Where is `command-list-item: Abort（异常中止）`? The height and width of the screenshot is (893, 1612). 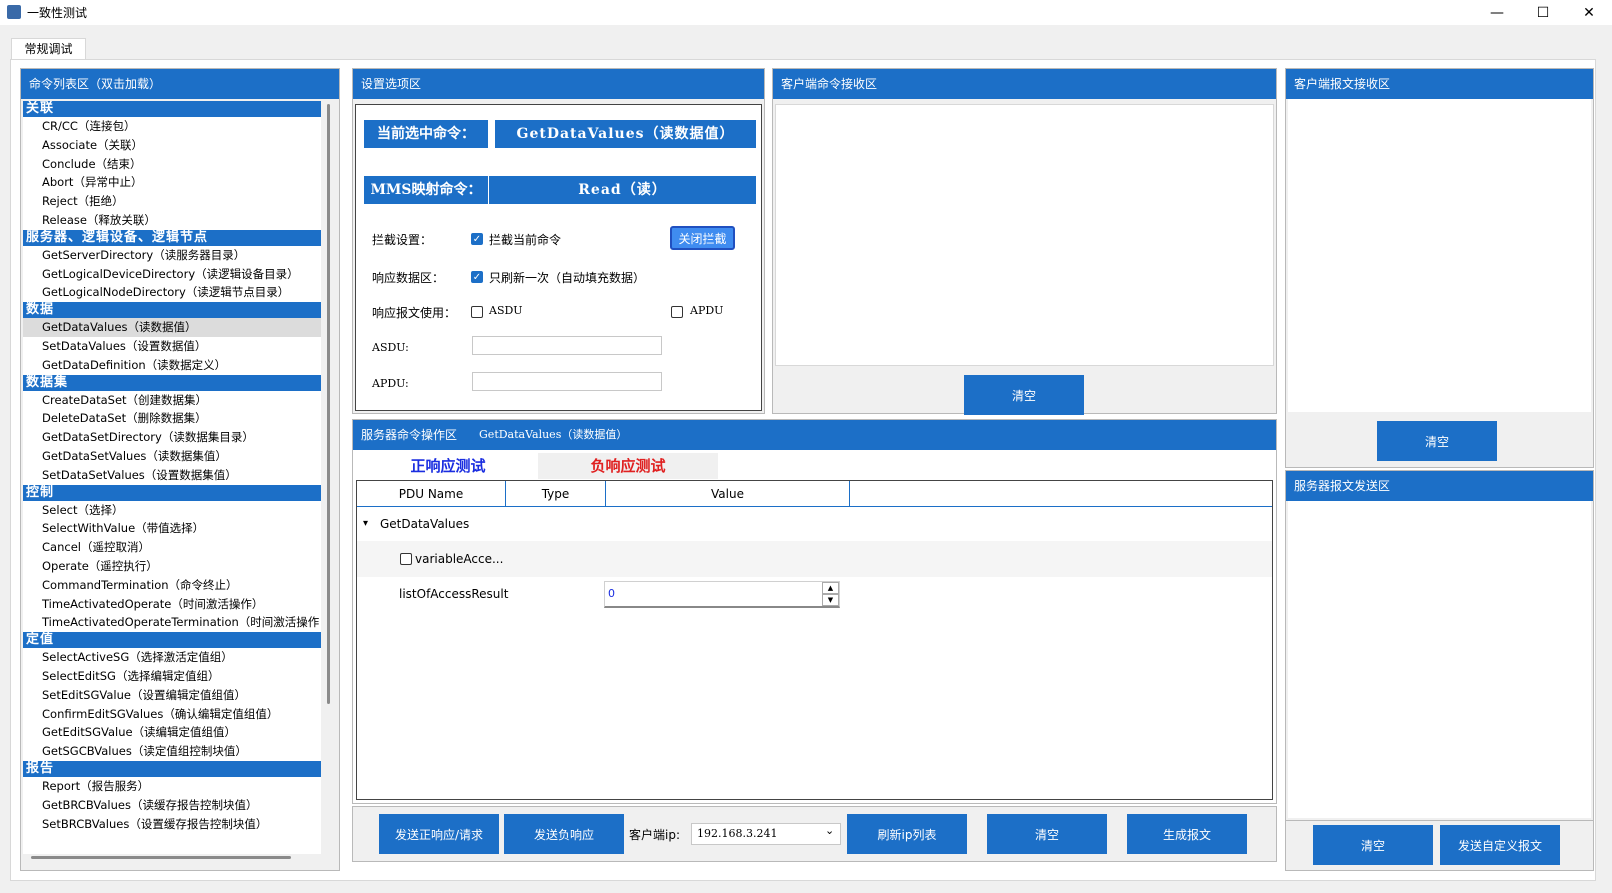
command-list-item: Abort（异常中止） is located at coordinates (172, 182).